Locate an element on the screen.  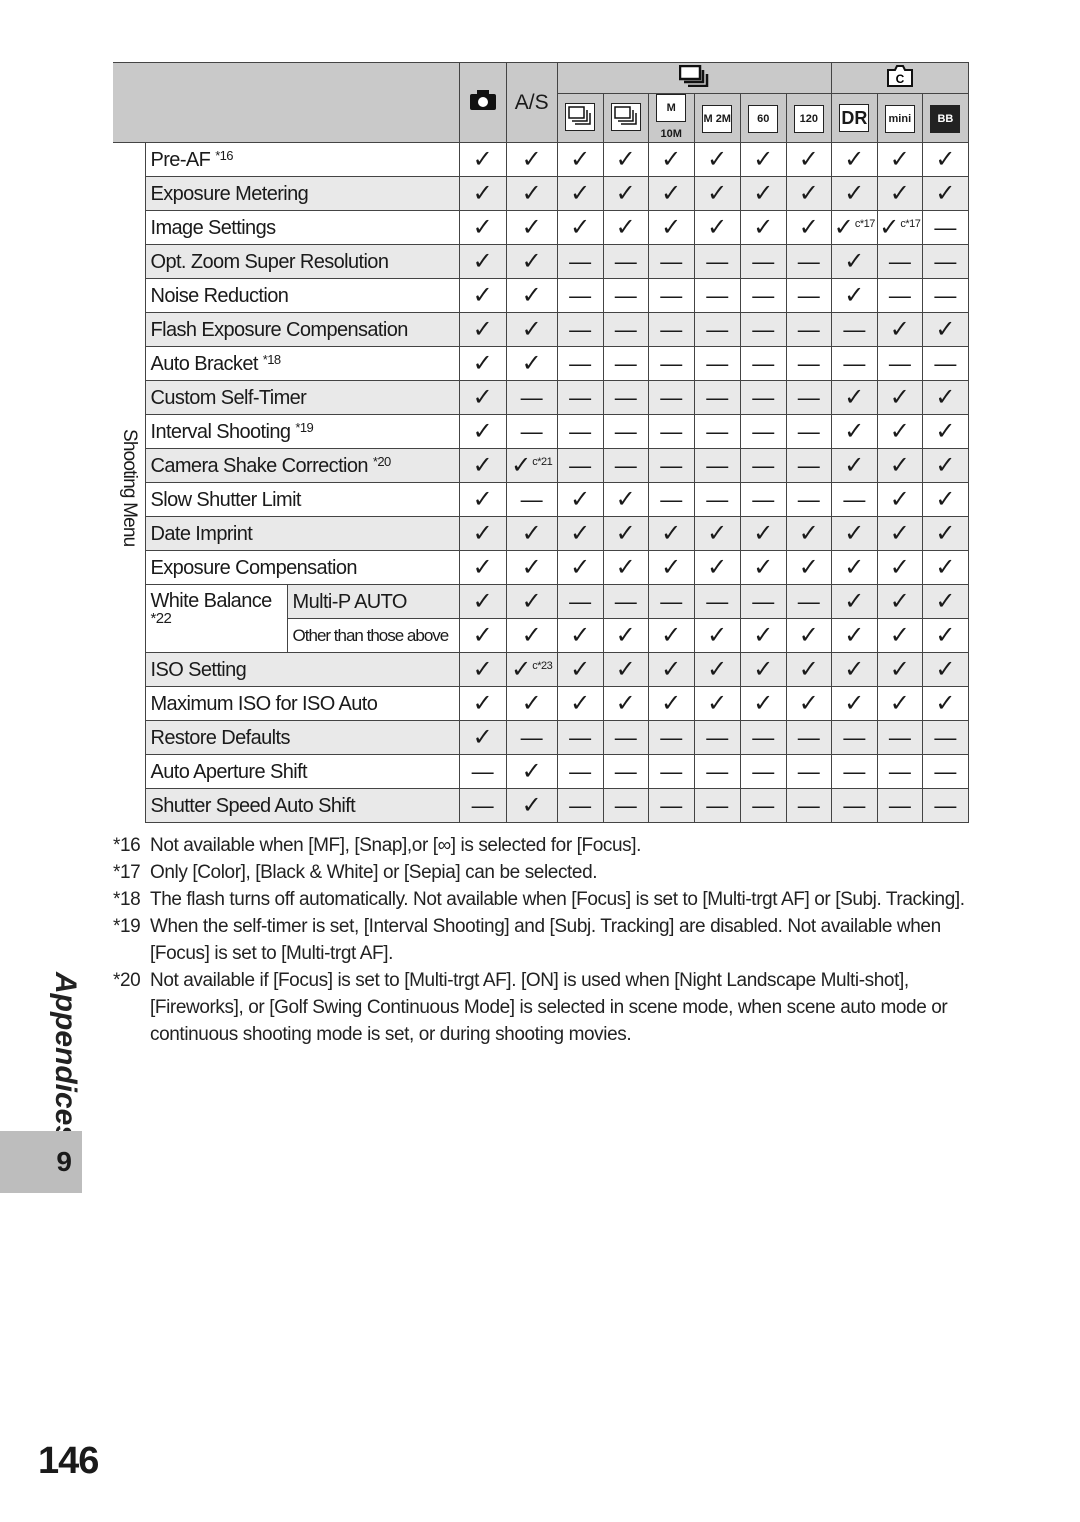
row-label-note: *19 is located at coordinates (304, 427).